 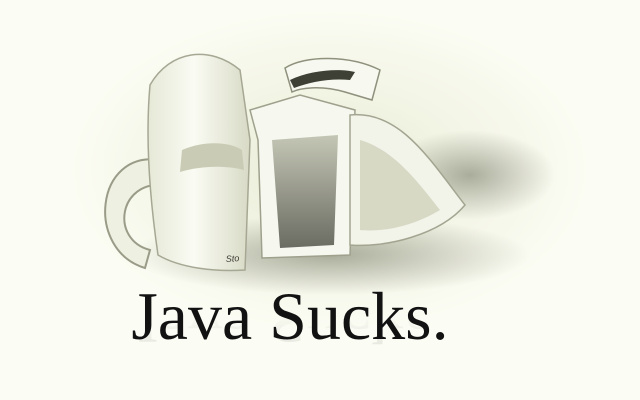 I want to click on caption-reflection: Java Sucks., so click(x=290, y=320).